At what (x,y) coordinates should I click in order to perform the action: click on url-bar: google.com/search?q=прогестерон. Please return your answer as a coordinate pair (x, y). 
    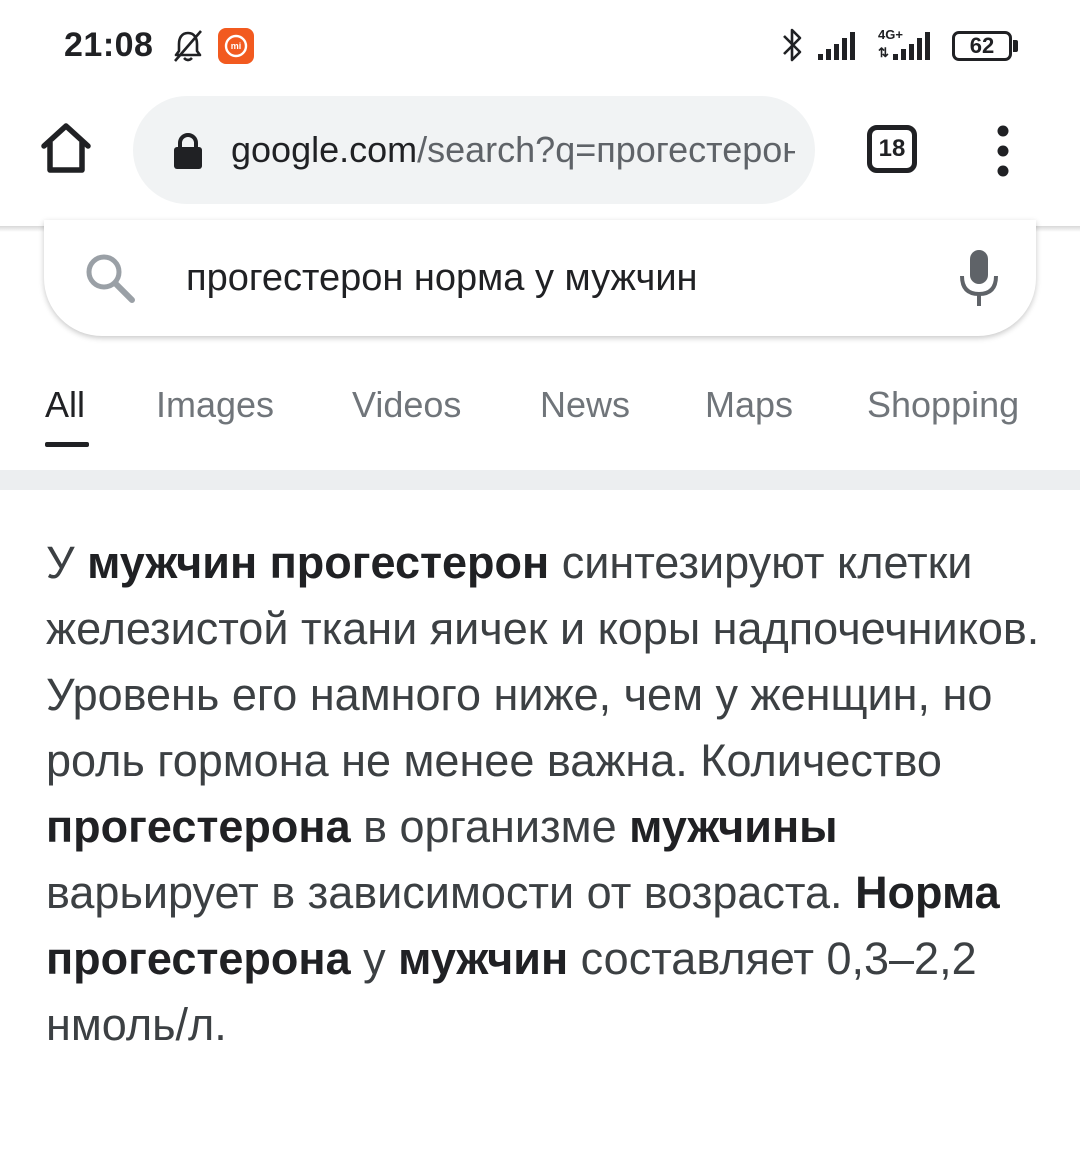
    Looking at the image, I should click on (474, 150).